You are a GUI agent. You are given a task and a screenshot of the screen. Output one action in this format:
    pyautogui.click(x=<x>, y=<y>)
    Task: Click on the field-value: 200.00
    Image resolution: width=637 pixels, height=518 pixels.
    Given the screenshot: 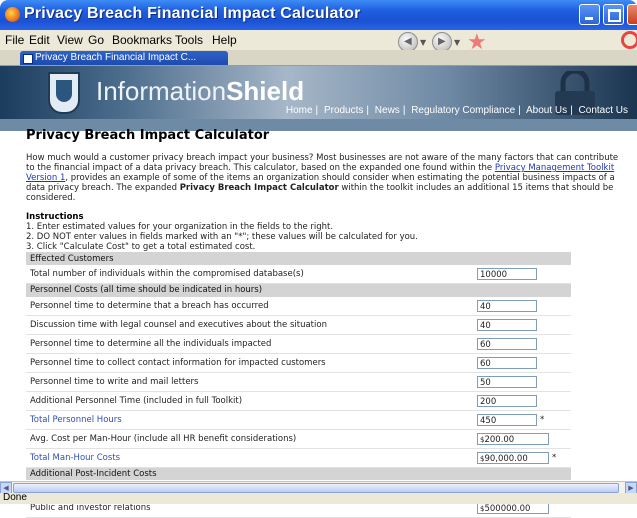 What is the action you would take?
    pyautogui.click(x=499, y=439)
    